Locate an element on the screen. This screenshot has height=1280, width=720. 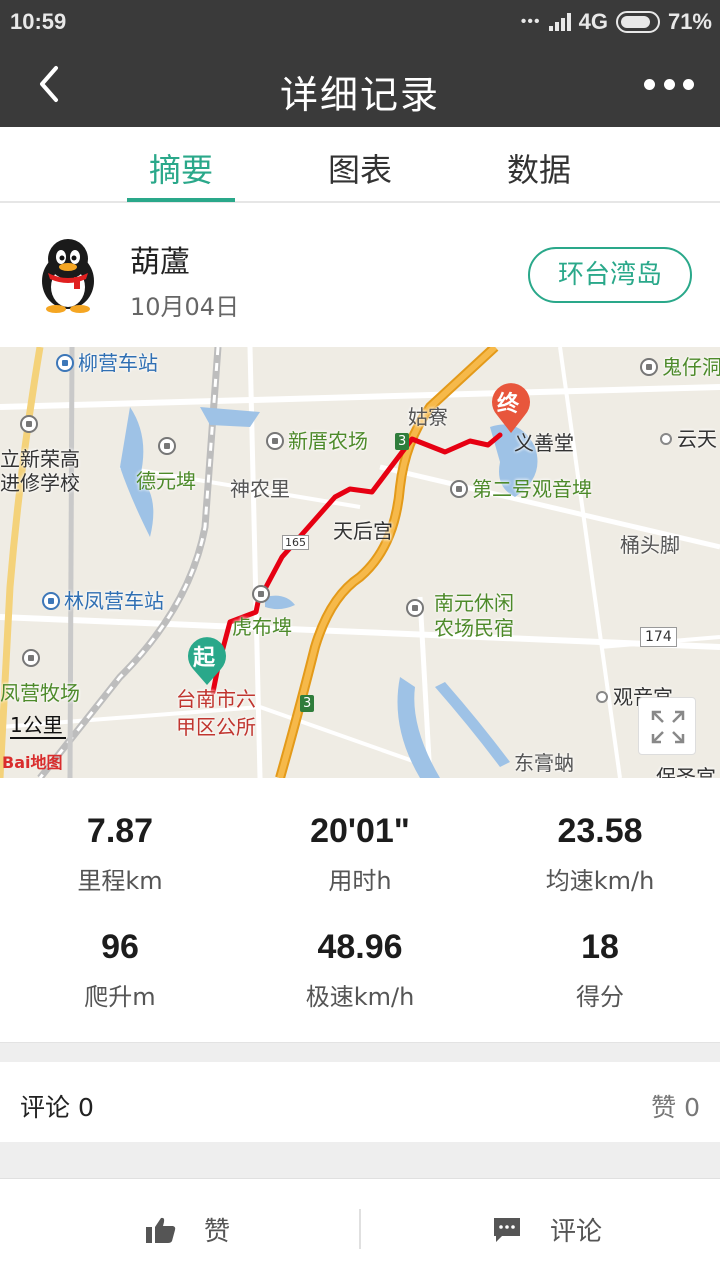
stat-value: 96 is located at coordinates (120, 947).